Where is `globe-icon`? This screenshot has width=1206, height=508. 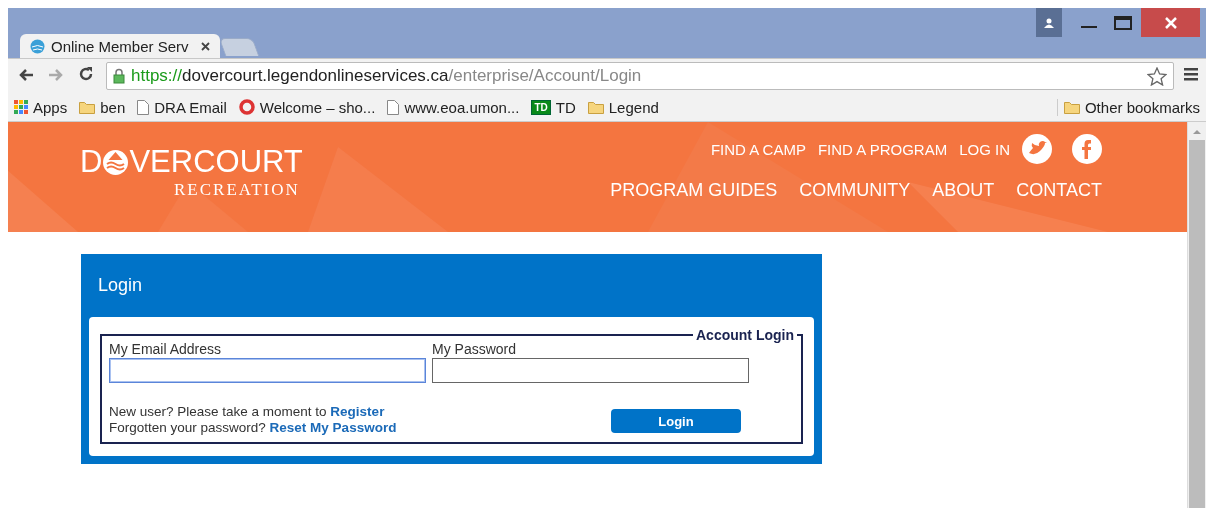
globe-icon is located at coordinates (37, 46).